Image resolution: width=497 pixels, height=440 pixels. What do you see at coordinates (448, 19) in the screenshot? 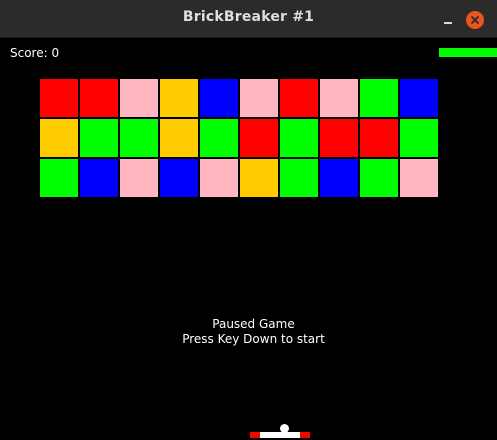
I see `minimize-button` at bounding box center [448, 19].